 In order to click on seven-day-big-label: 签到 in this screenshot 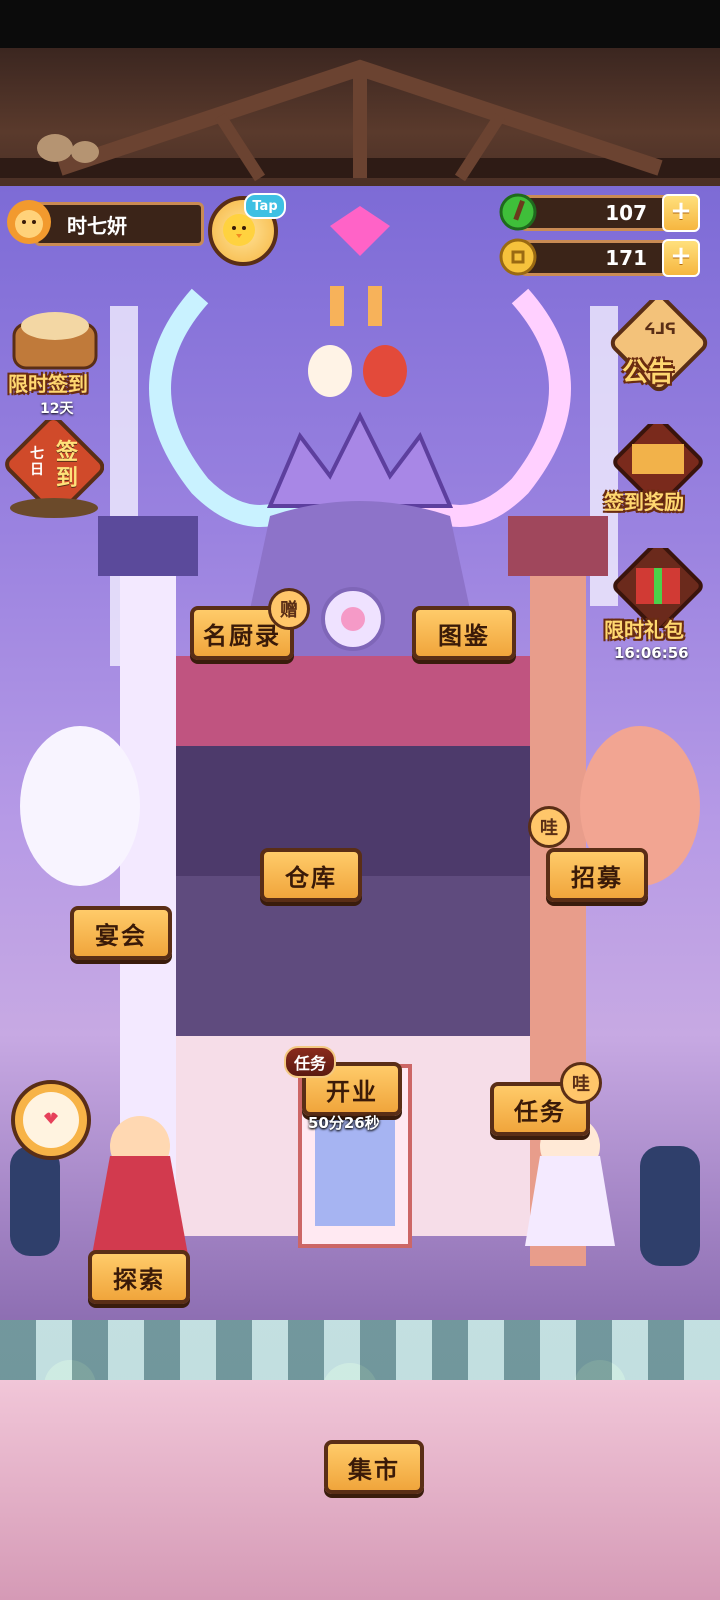, I will do `click(67, 465)`.